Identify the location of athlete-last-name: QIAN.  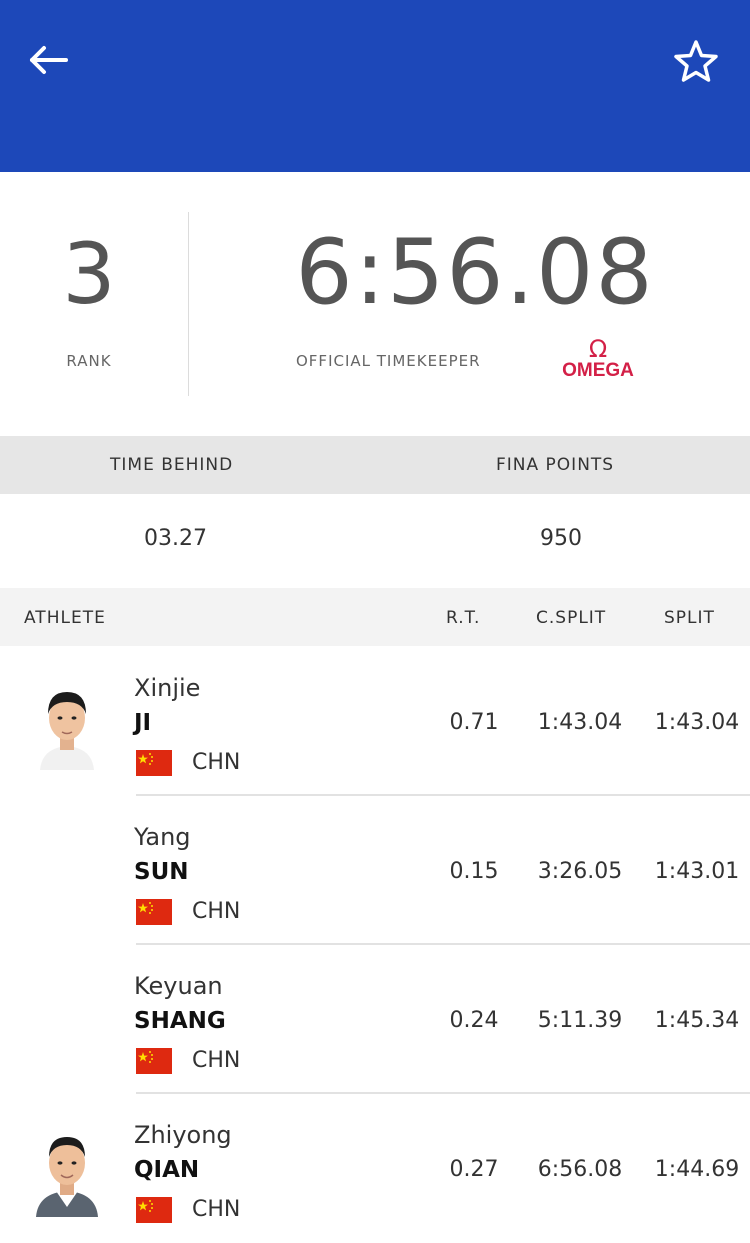
(167, 1170).